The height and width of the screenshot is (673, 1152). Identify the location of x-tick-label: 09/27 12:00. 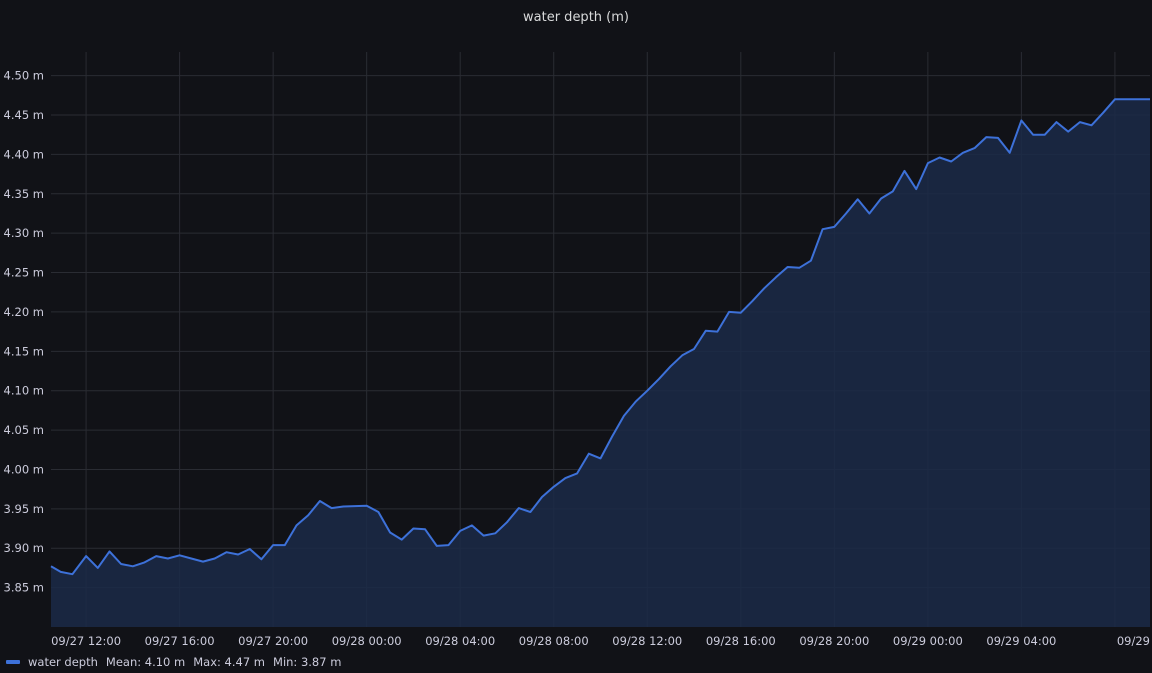
(86, 641).